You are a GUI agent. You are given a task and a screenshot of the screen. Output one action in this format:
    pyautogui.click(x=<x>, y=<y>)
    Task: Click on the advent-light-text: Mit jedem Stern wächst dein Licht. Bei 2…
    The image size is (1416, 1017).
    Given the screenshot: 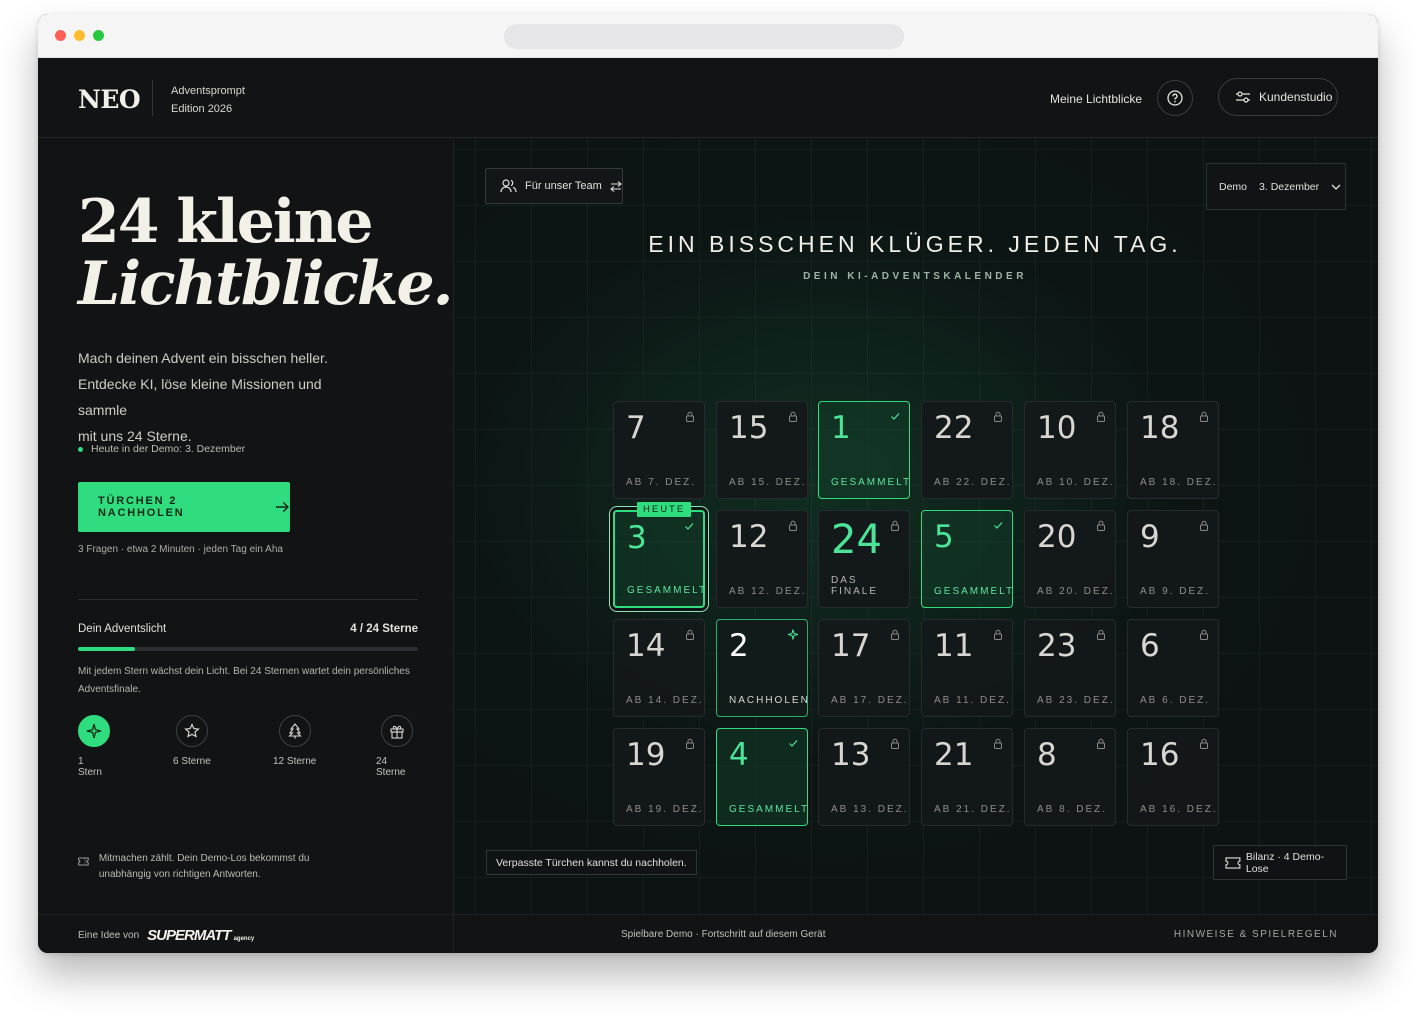 What is the action you would take?
    pyautogui.click(x=244, y=680)
    